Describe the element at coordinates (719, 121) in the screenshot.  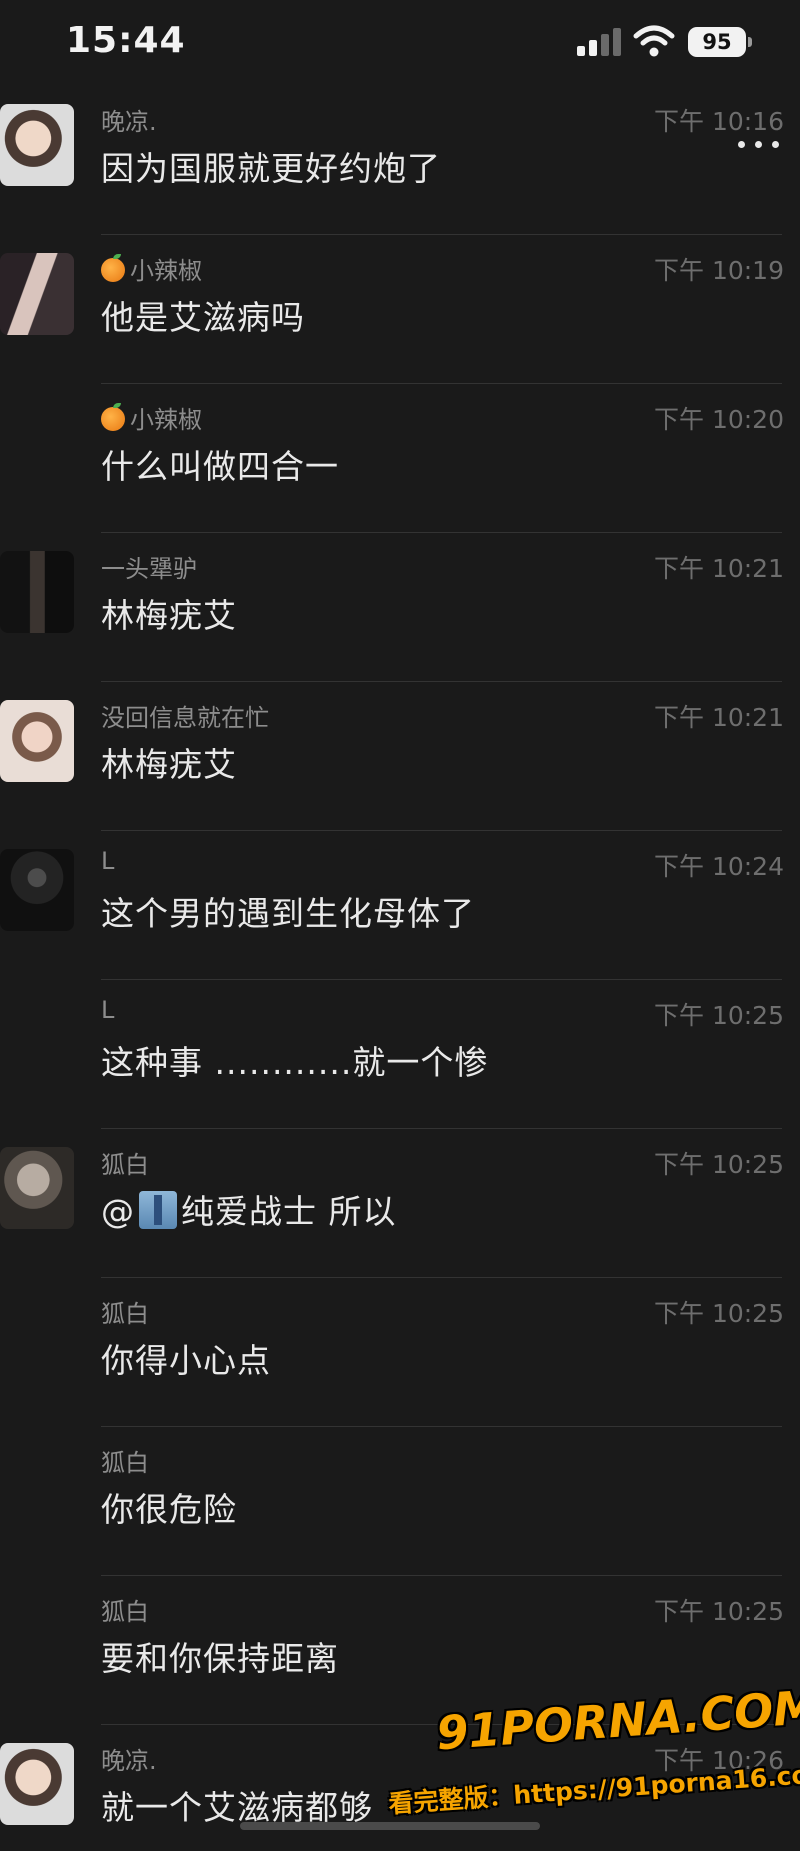
I see `message-time: 下午 10:16` at that location.